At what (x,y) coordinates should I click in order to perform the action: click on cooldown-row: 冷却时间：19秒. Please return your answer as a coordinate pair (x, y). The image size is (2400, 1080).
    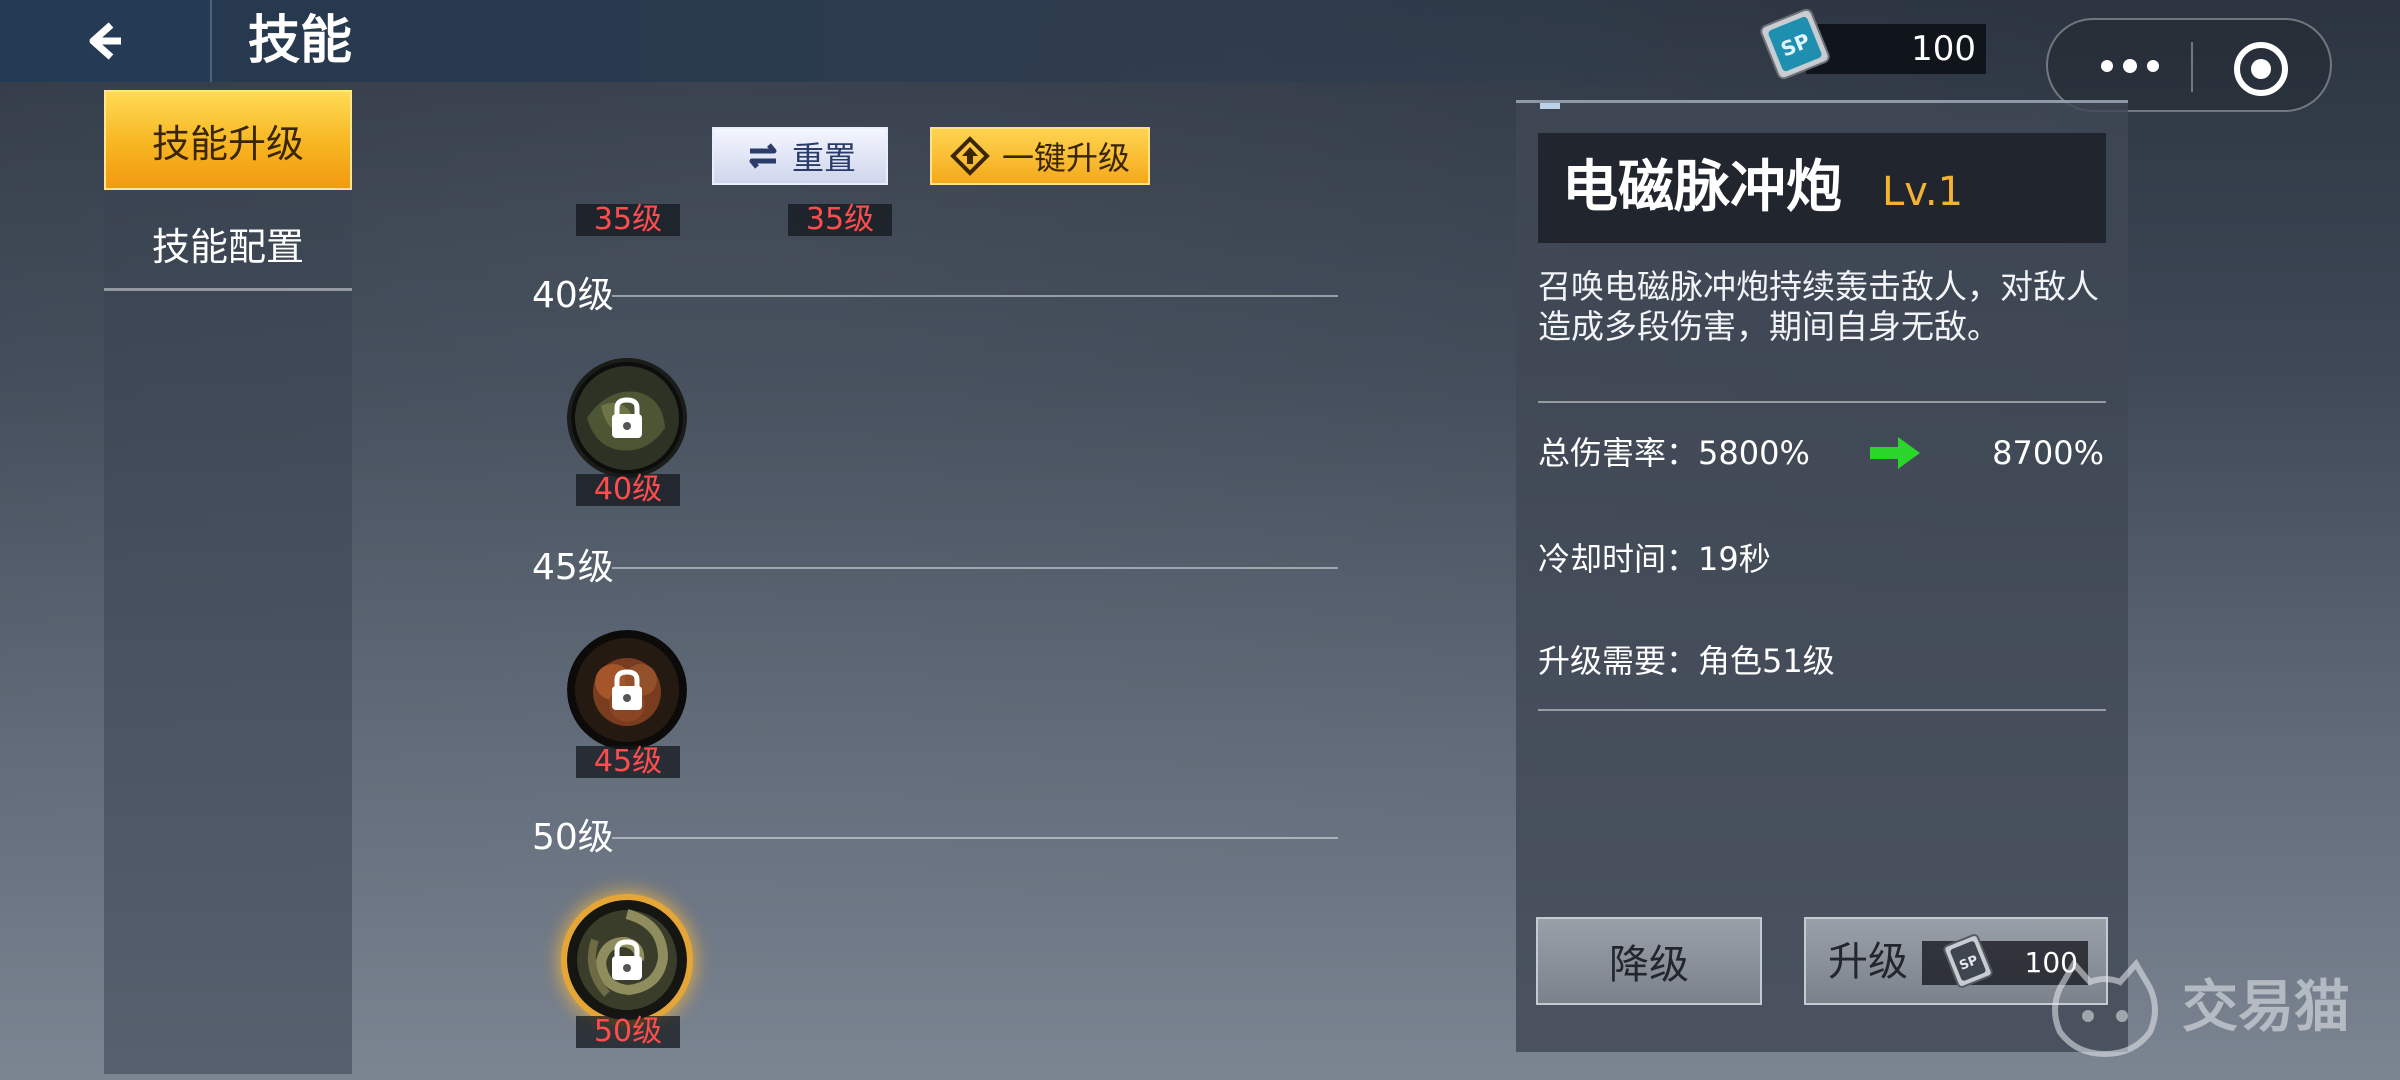
    Looking at the image, I should click on (1654, 559).